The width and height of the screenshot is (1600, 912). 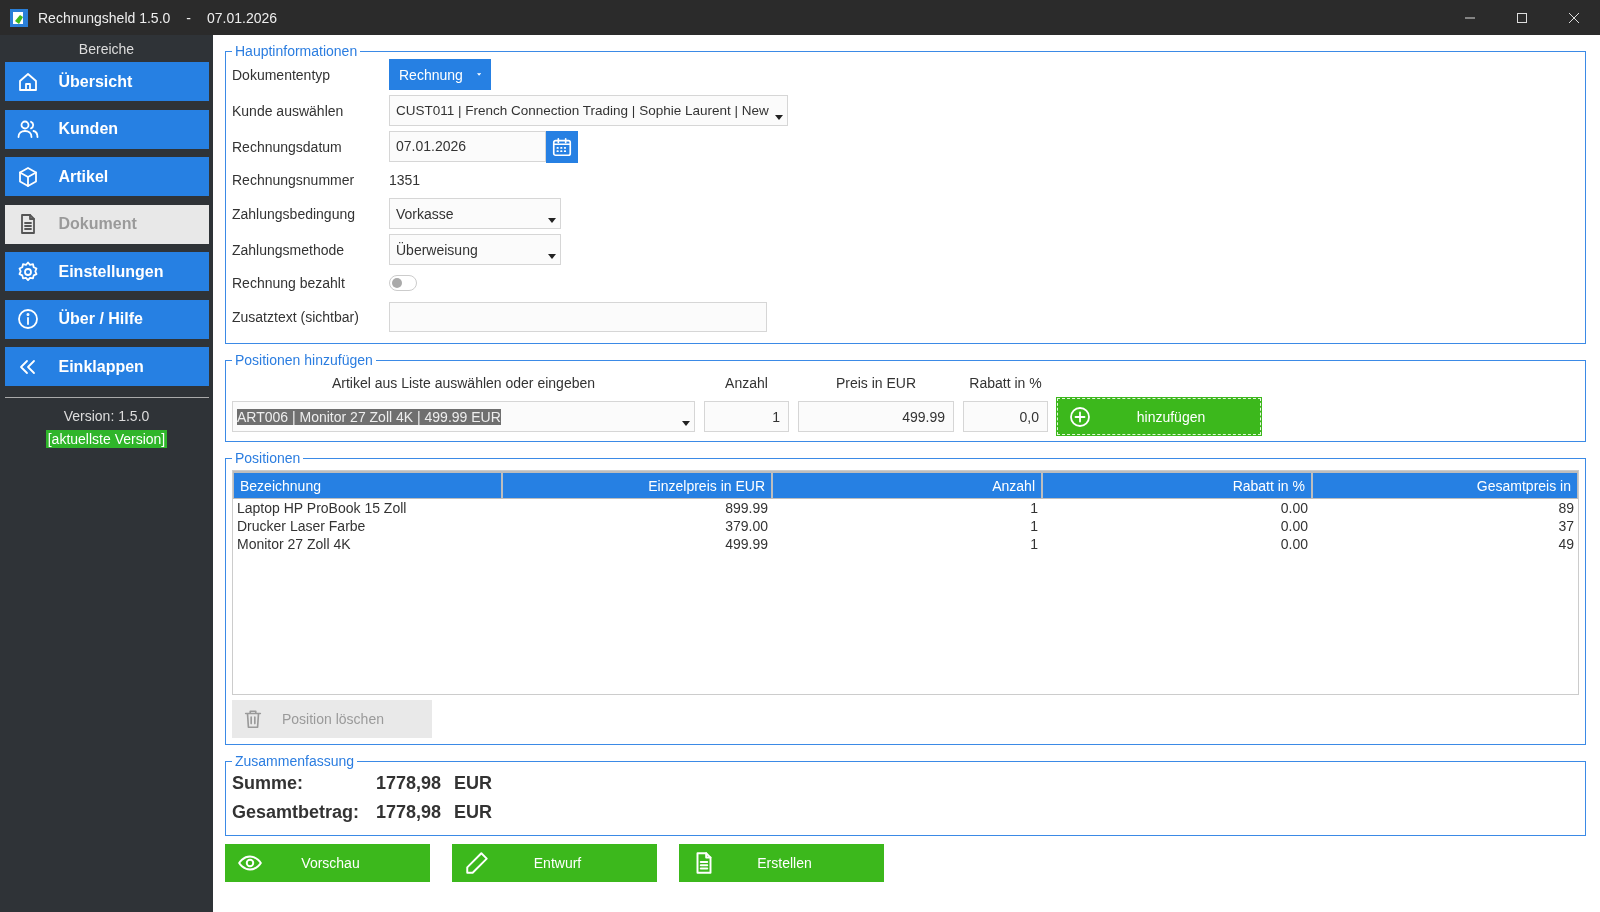 What do you see at coordinates (1445, 485) in the screenshot?
I see `column-header: Gesamtpreis in` at bounding box center [1445, 485].